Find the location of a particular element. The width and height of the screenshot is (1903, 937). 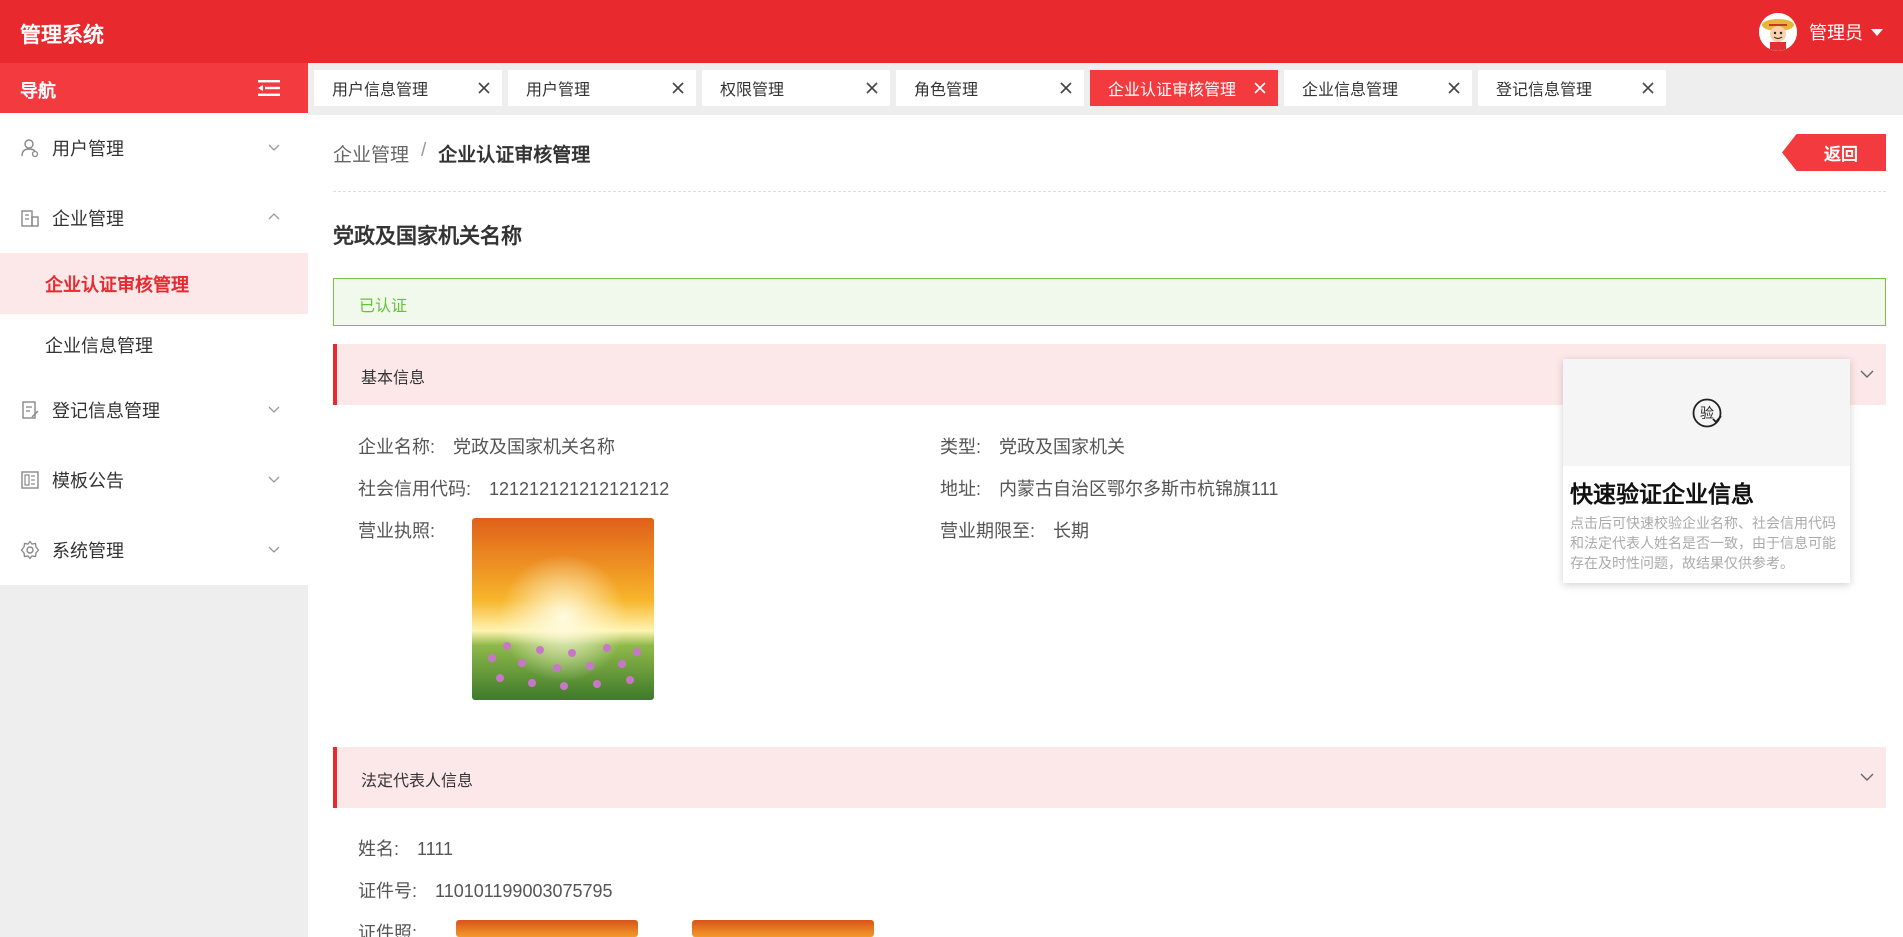

app-title: 管理系统 is located at coordinates (62, 35).